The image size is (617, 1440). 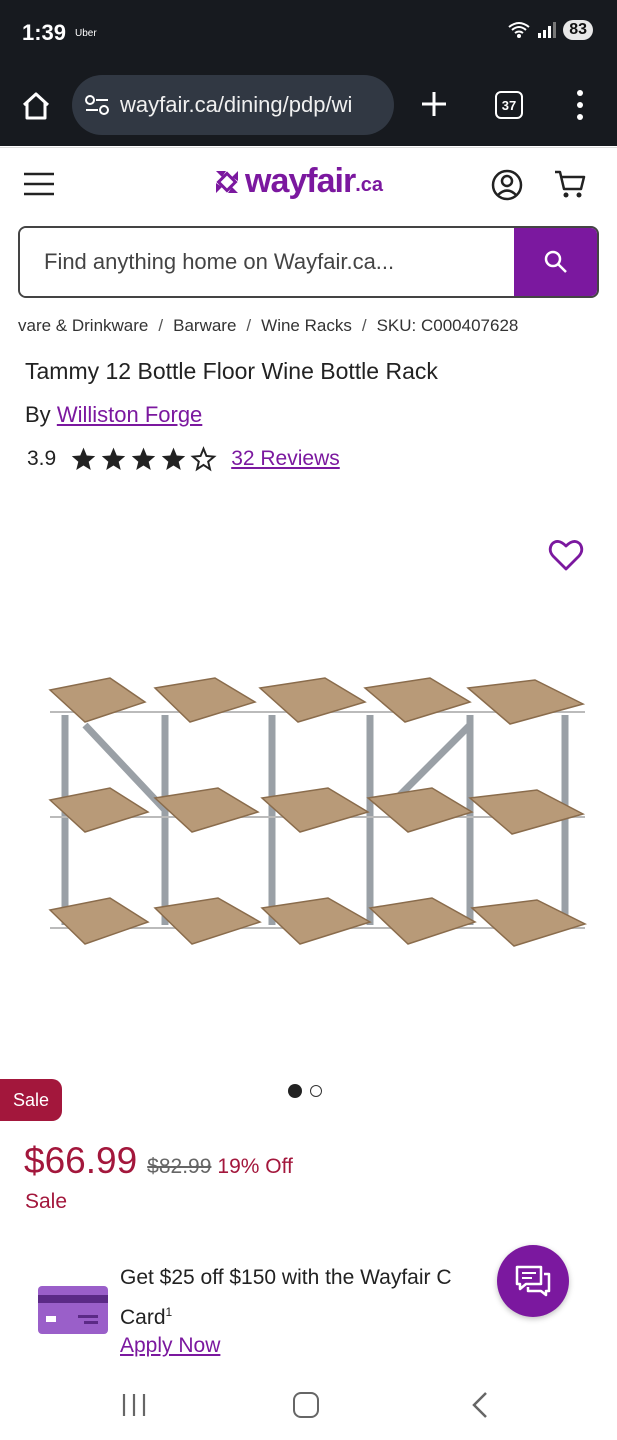 What do you see at coordinates (316, 1091) in the screenshot?
I see `gallery-dot` at bounding box center [316, 1091].